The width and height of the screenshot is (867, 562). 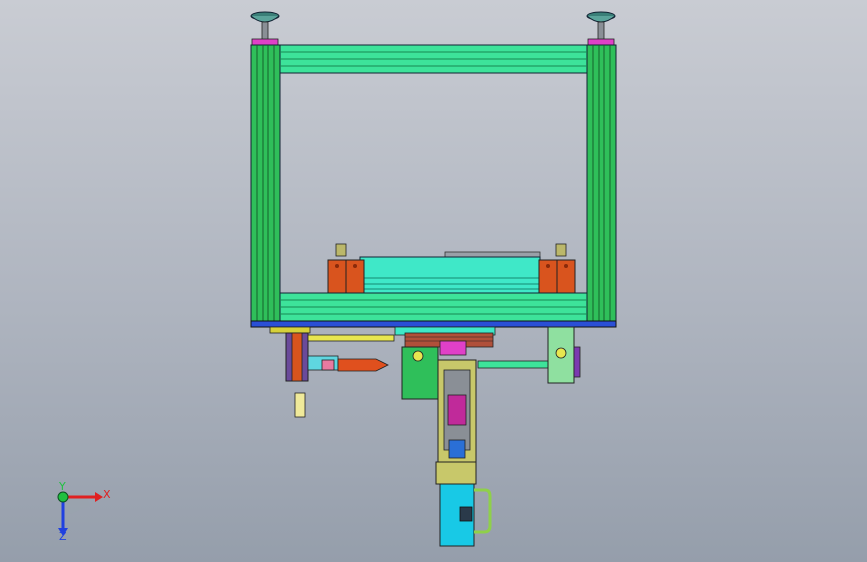 I want to click on tray-assembly, so click(x=450, y=272).